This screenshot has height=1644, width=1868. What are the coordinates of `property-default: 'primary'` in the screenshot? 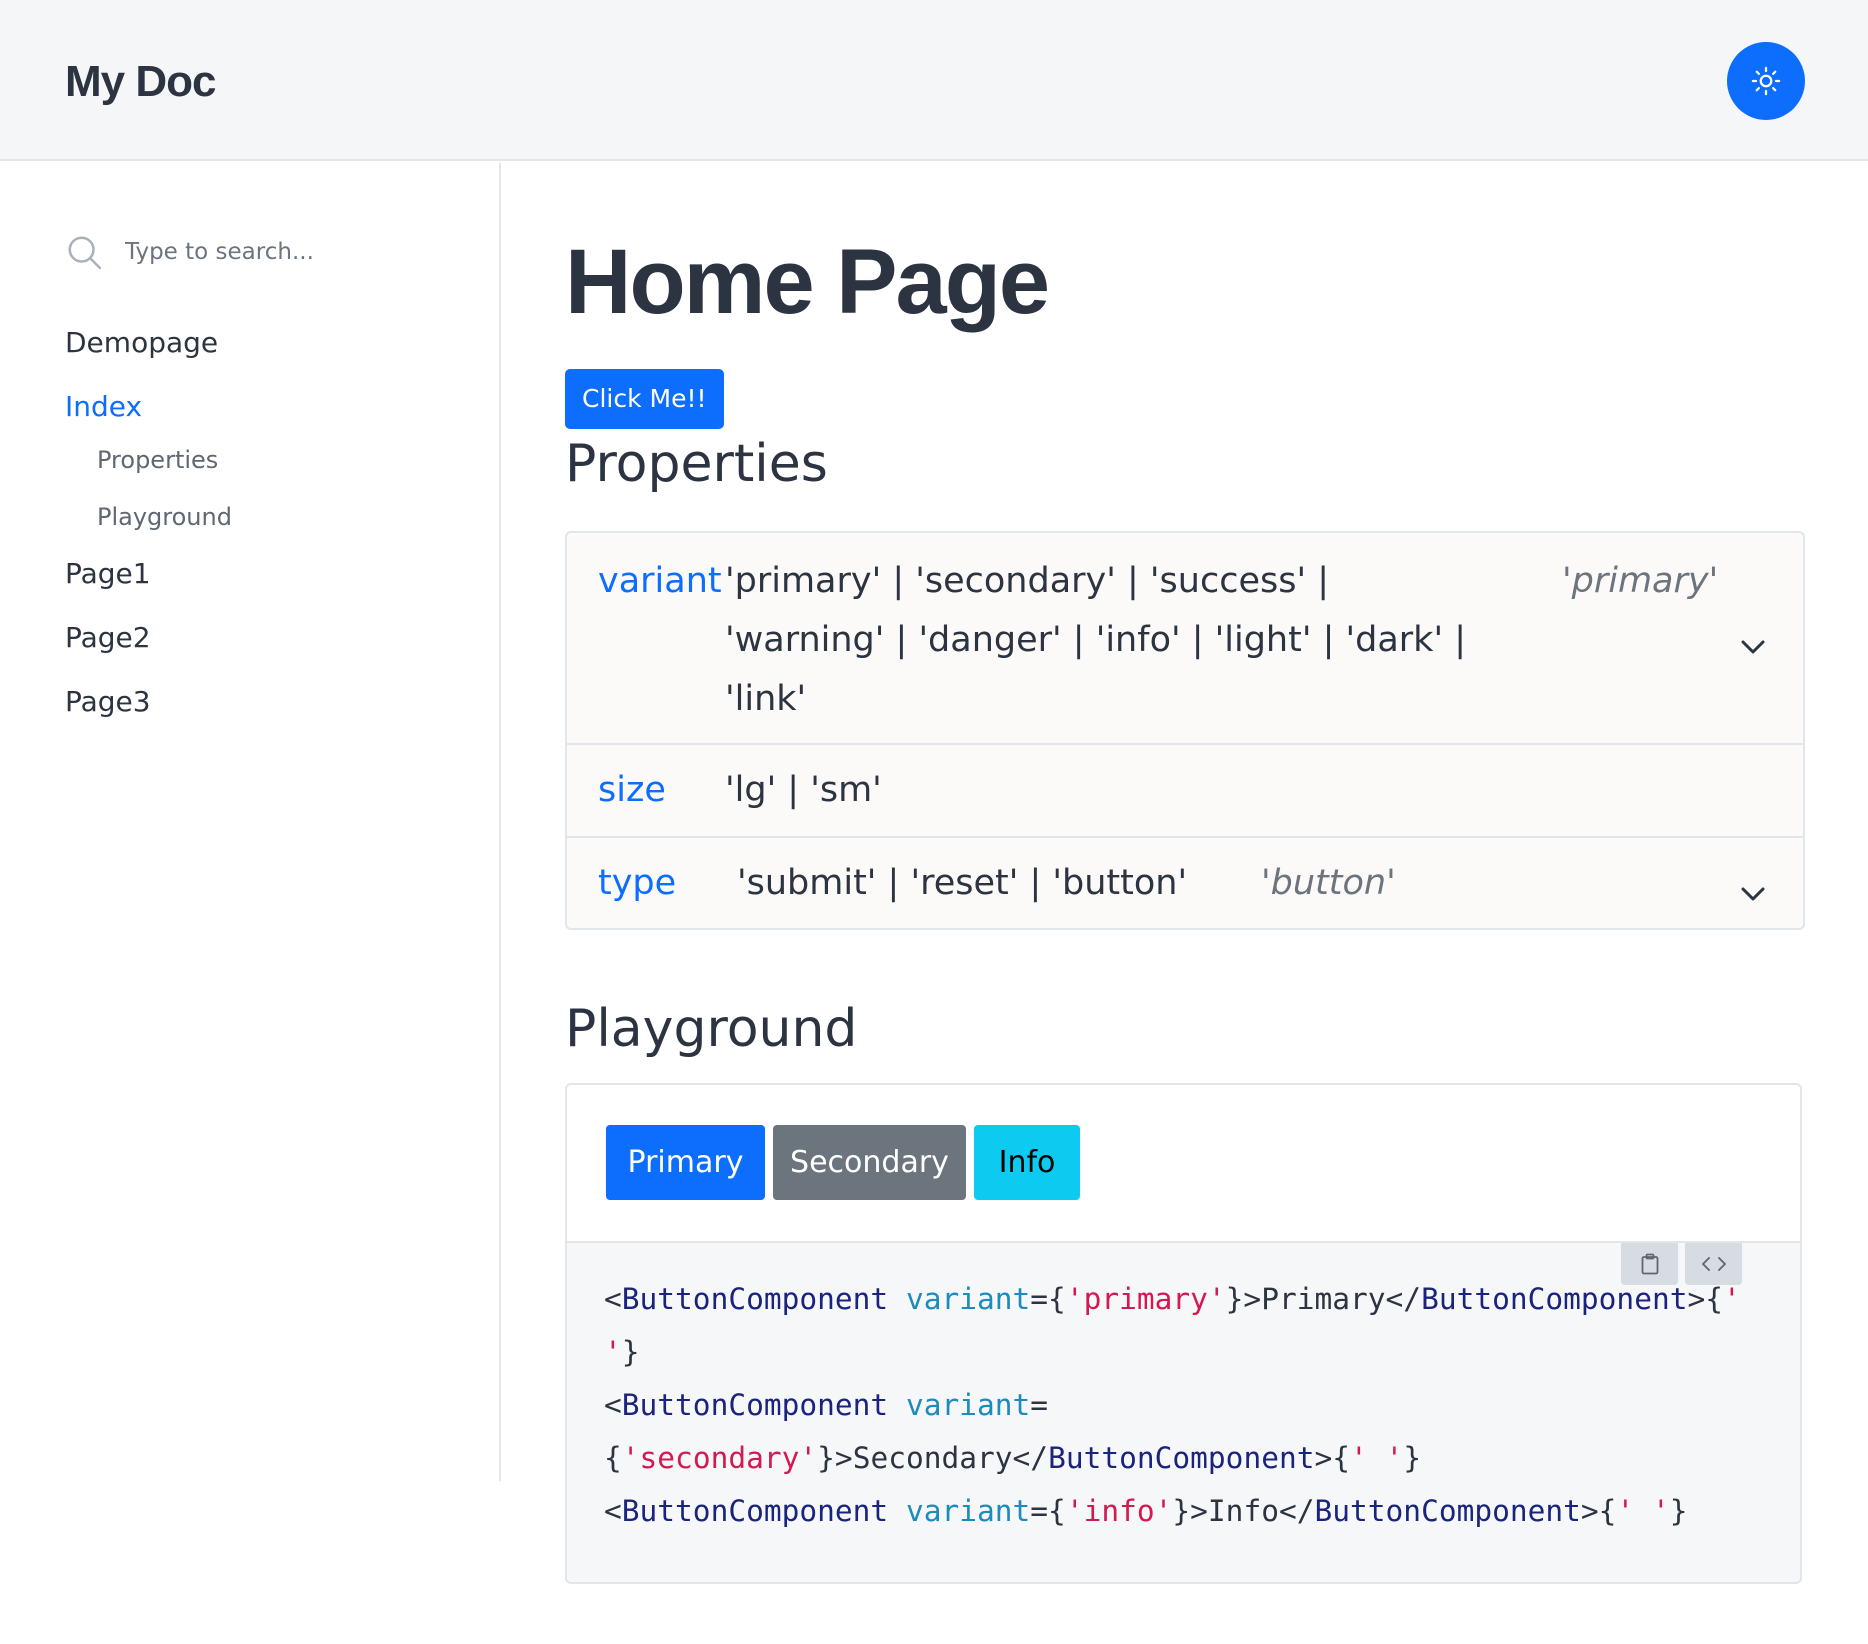 It's located at (1640, 581).